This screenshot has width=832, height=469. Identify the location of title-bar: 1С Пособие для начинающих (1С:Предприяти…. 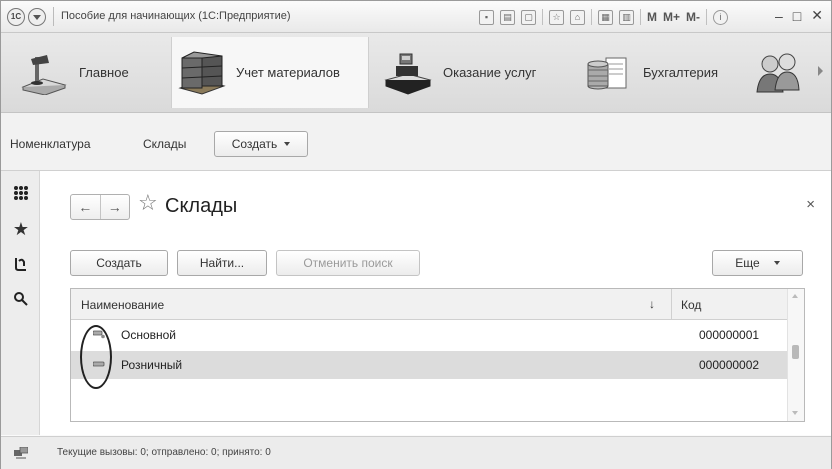
(416, 17).